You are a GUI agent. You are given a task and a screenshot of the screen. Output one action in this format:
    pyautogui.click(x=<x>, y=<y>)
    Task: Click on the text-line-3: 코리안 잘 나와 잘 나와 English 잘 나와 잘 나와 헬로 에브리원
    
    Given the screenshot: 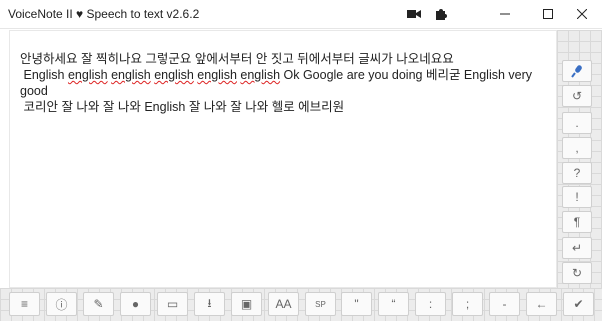 What is the action you would take?
    pyautogui.click(x=182, y=107)
    